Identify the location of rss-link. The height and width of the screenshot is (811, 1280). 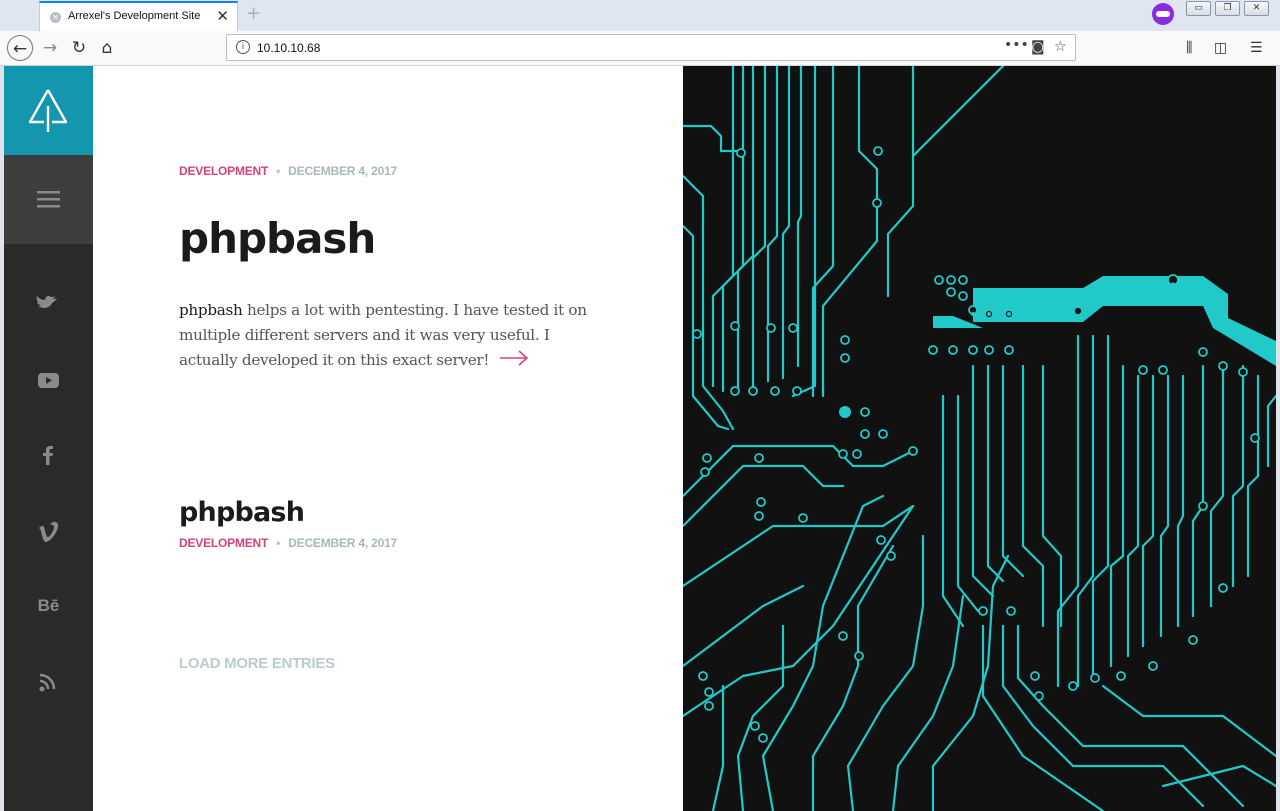
(48, 685).